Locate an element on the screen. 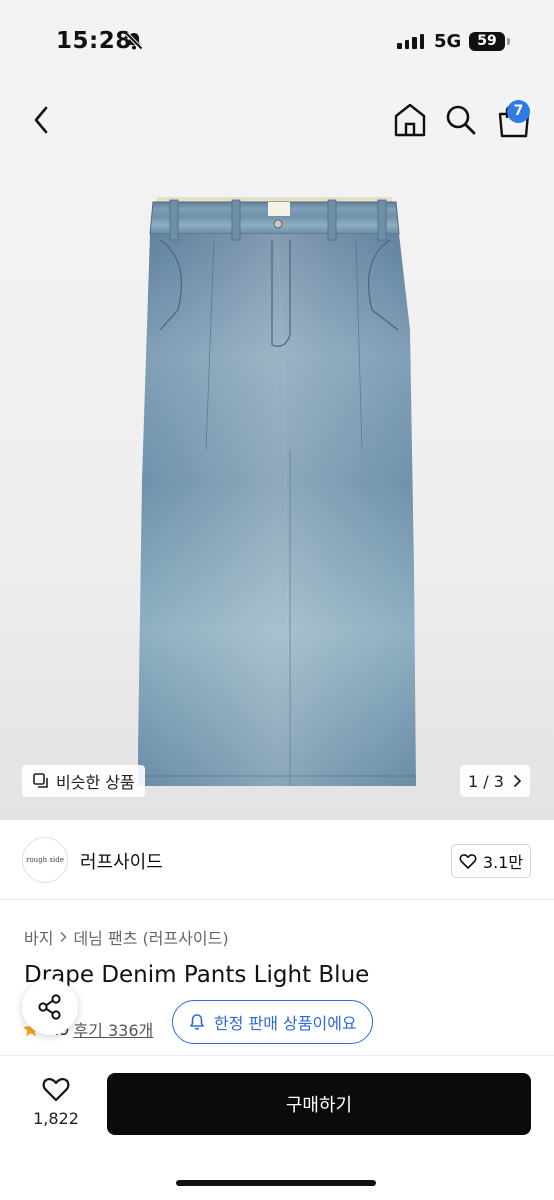 The height and width of the screenshot is (1200, 554). limited-sale-label: 한정 판매 상품이에요 is located at coordinates (285, 1023).